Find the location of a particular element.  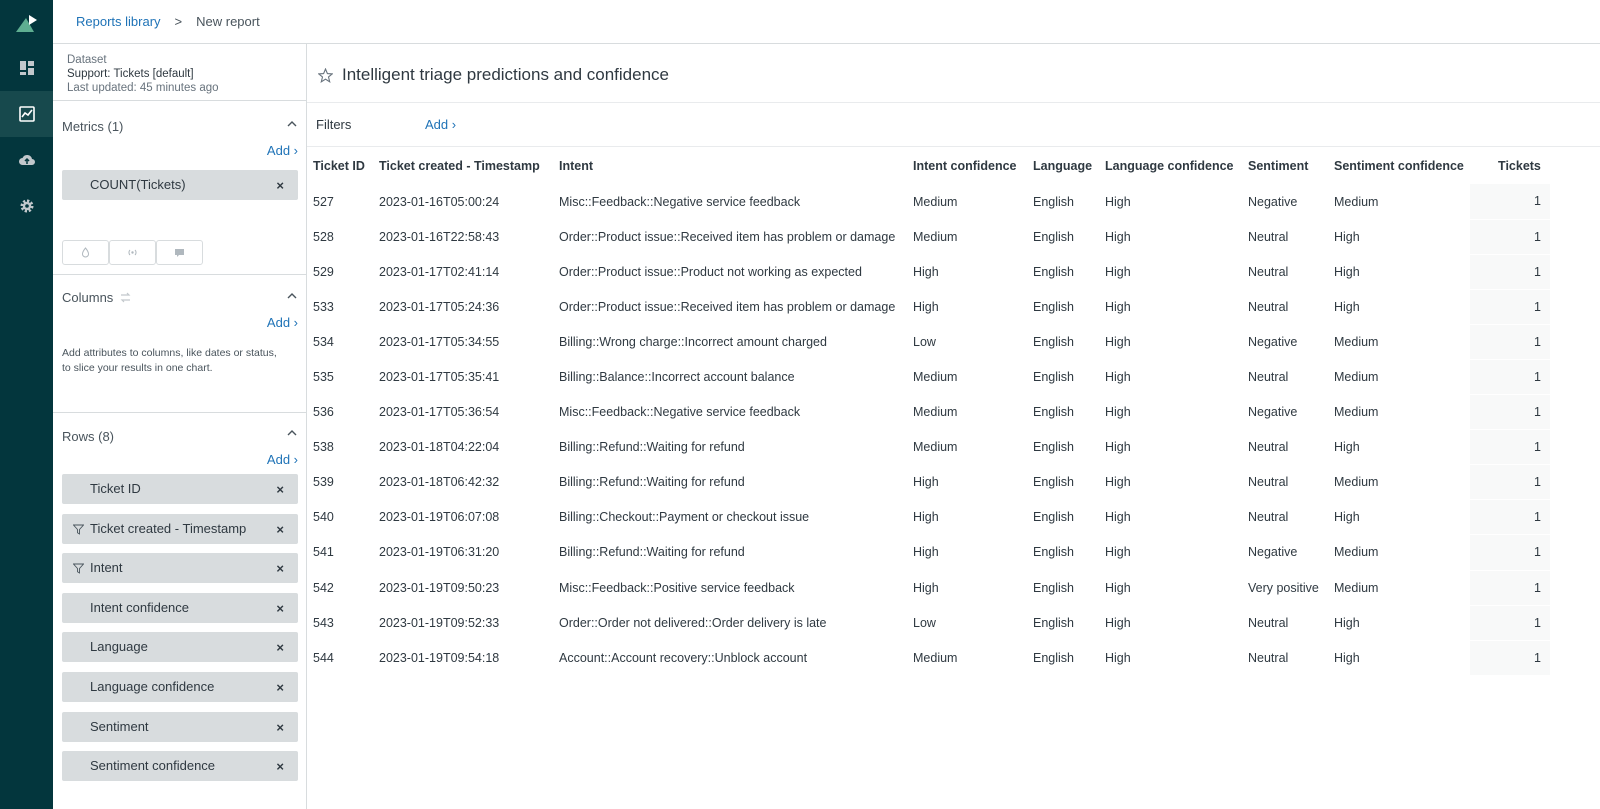

row-pill-label: Sentiment confidence is located at coordinates (153, 766).